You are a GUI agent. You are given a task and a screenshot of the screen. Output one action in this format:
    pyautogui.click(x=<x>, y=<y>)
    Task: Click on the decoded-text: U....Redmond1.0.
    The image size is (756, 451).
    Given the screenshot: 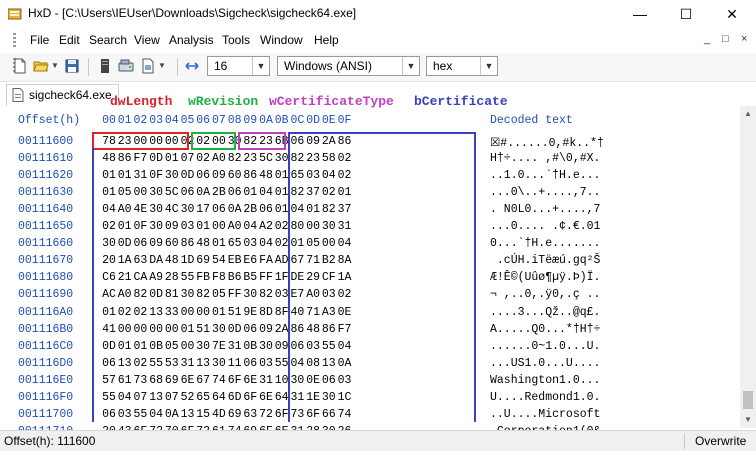 What is the action you would take?
    pyautogui.click(x=545, y=397)
    